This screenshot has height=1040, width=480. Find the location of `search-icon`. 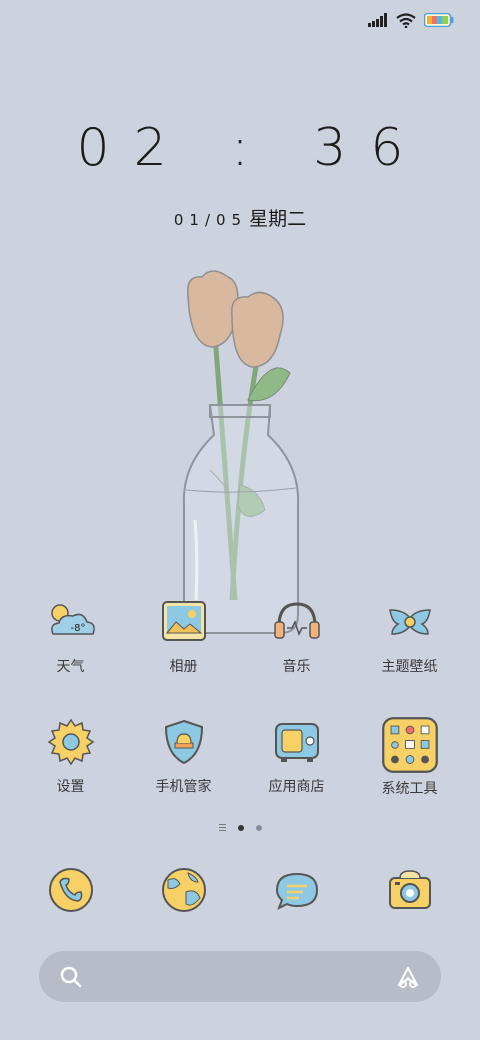

search-icon is located at coordinates (71, 977).